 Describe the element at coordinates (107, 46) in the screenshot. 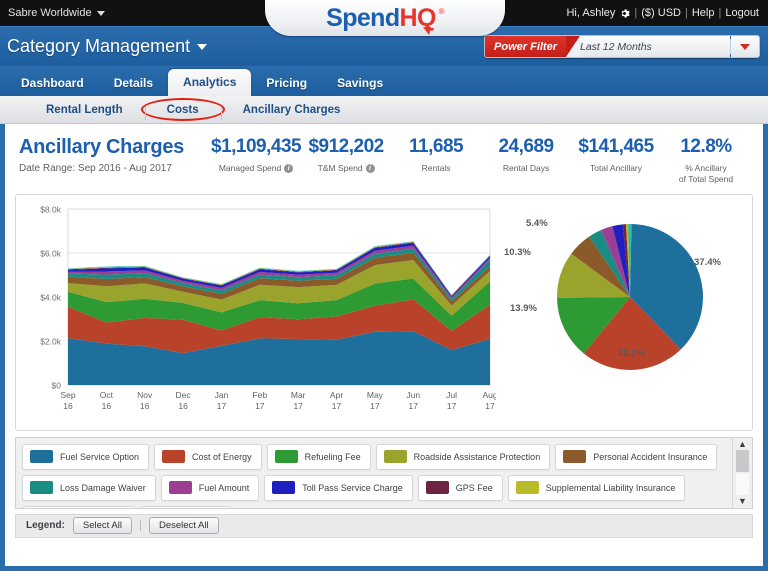

I see `page-title-dropdown: Category Management` at that location.